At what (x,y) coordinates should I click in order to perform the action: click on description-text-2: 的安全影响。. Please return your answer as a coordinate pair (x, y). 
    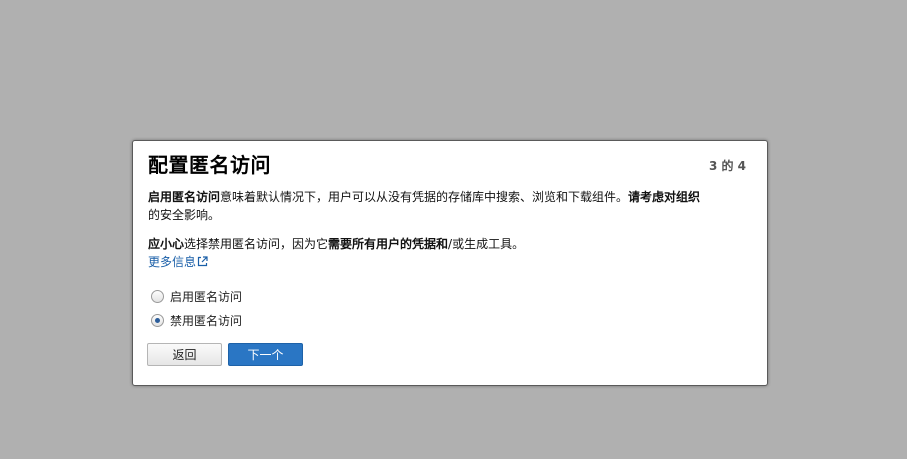
    Looking at the image, I should click on (184, 215).